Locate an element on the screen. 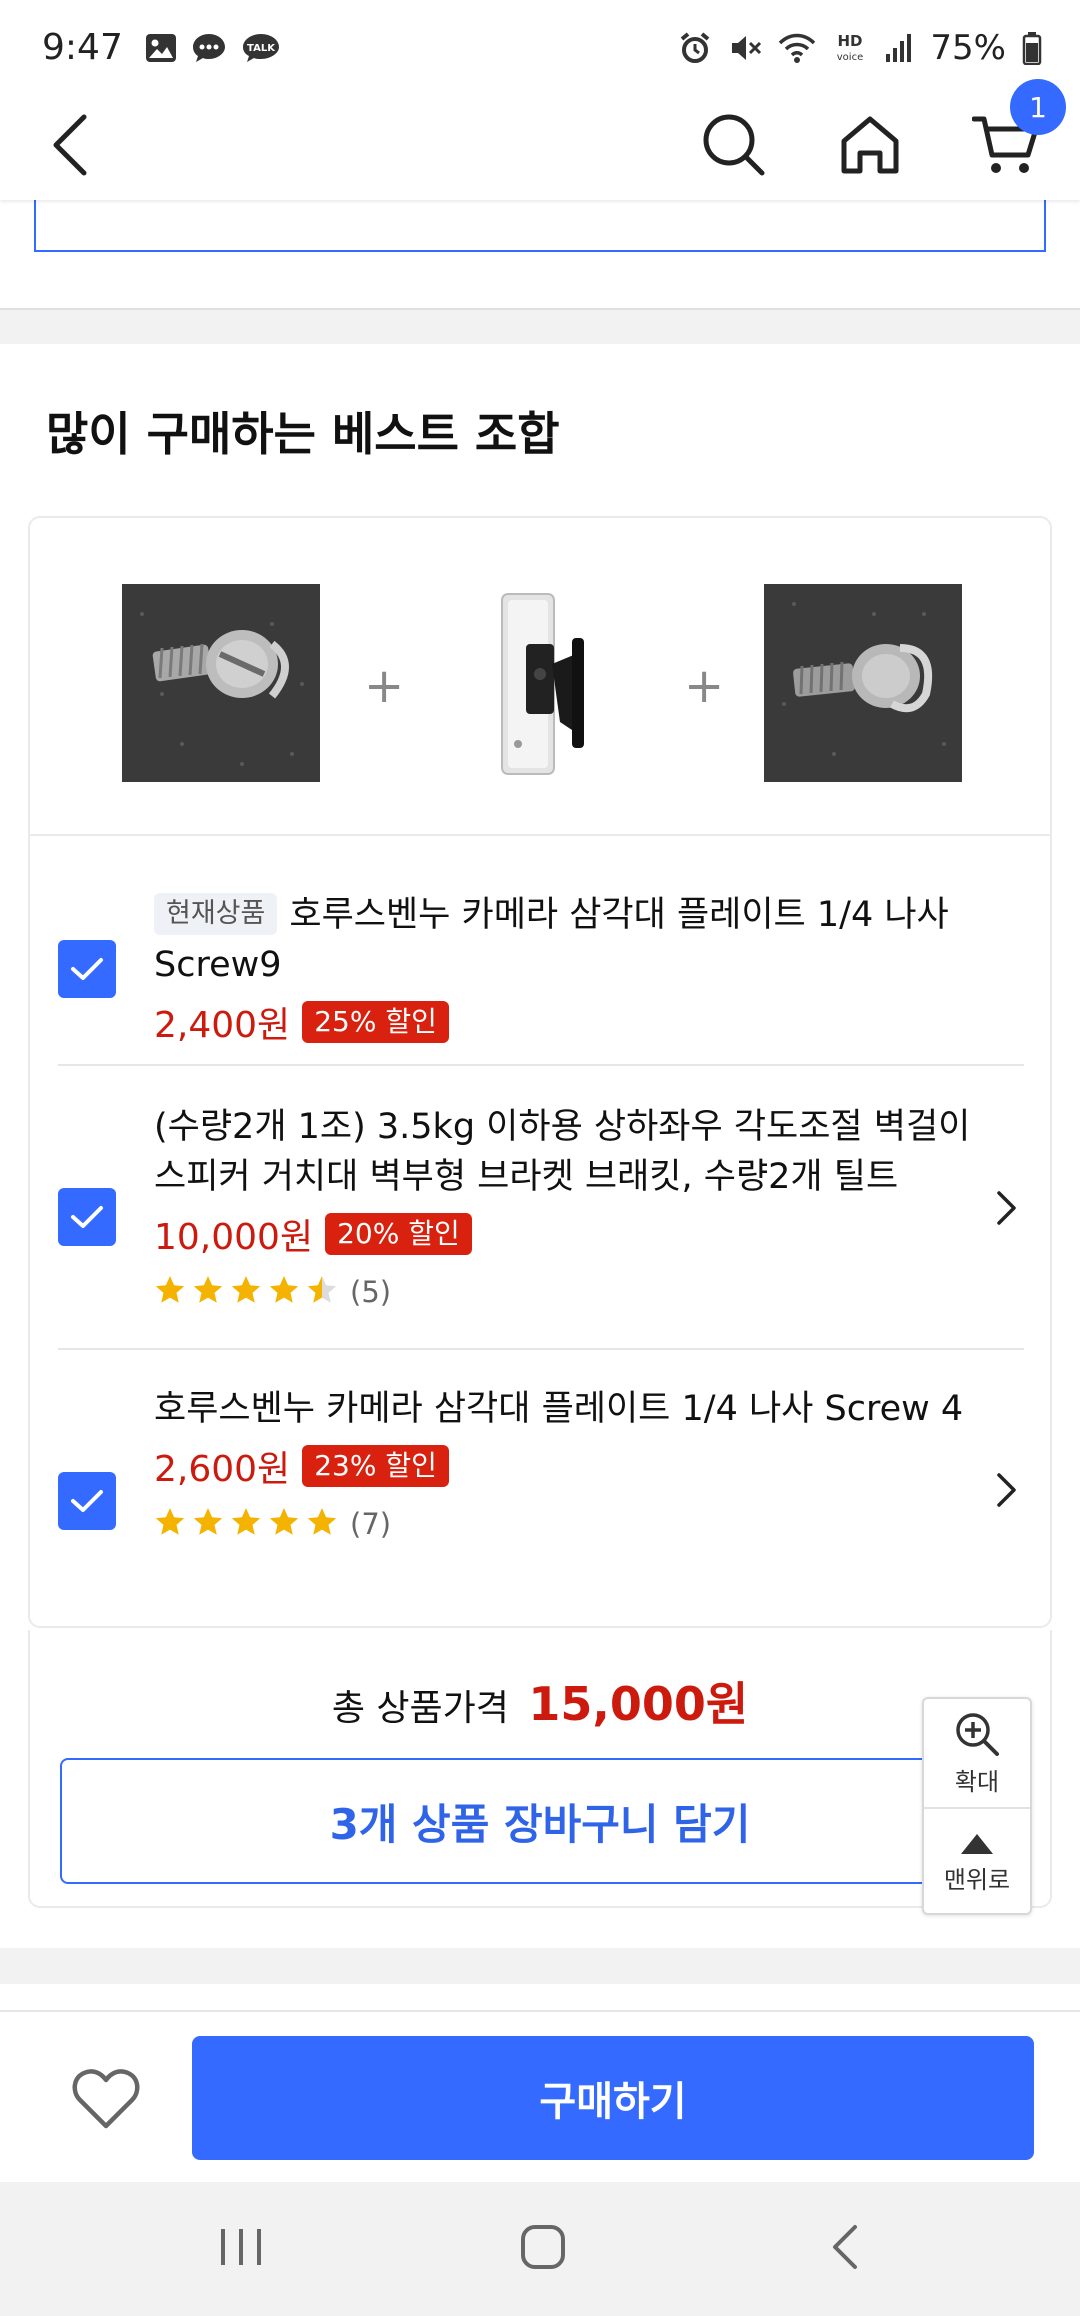  review-count: (5) is located at coordinates (371, 1292).